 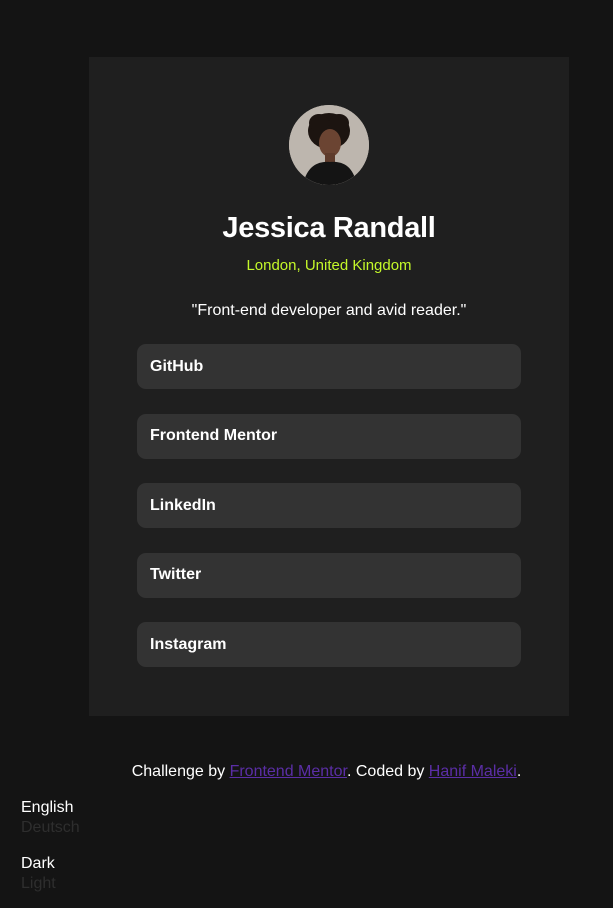 What do you see at coordinates (473, 771) in the screenshot?
I see `author-link: Hanif Maleki` at bounding box center [473, 771].